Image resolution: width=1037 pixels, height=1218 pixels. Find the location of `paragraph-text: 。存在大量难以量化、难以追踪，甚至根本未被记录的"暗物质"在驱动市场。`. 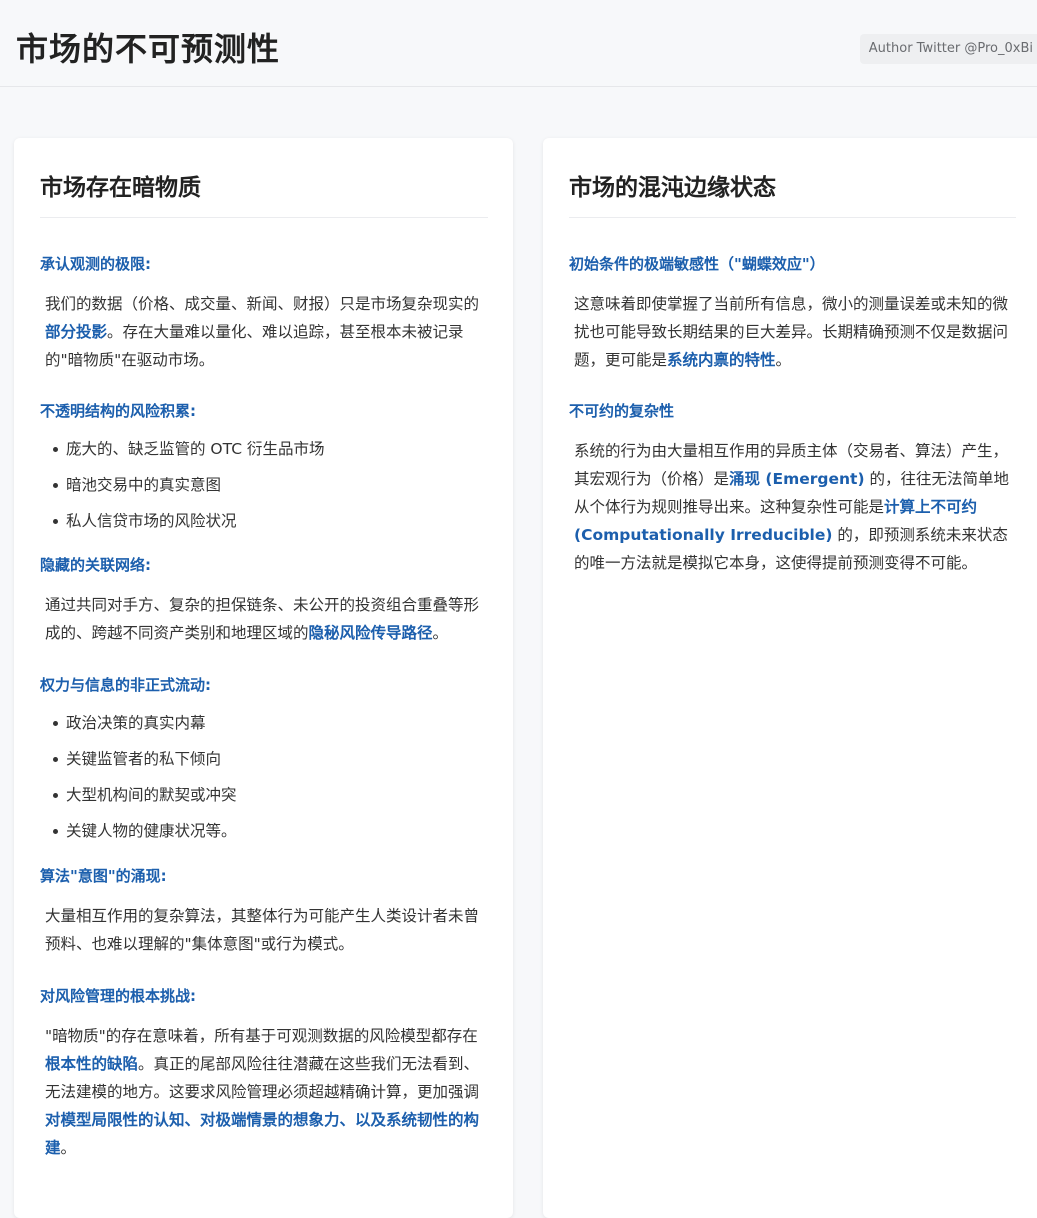

paragraph-text: 。存在大量难以量化、难以追踪，甚至根本未被记录的"暗物质"在驱动市场。 is located at coordinates (254, 346).